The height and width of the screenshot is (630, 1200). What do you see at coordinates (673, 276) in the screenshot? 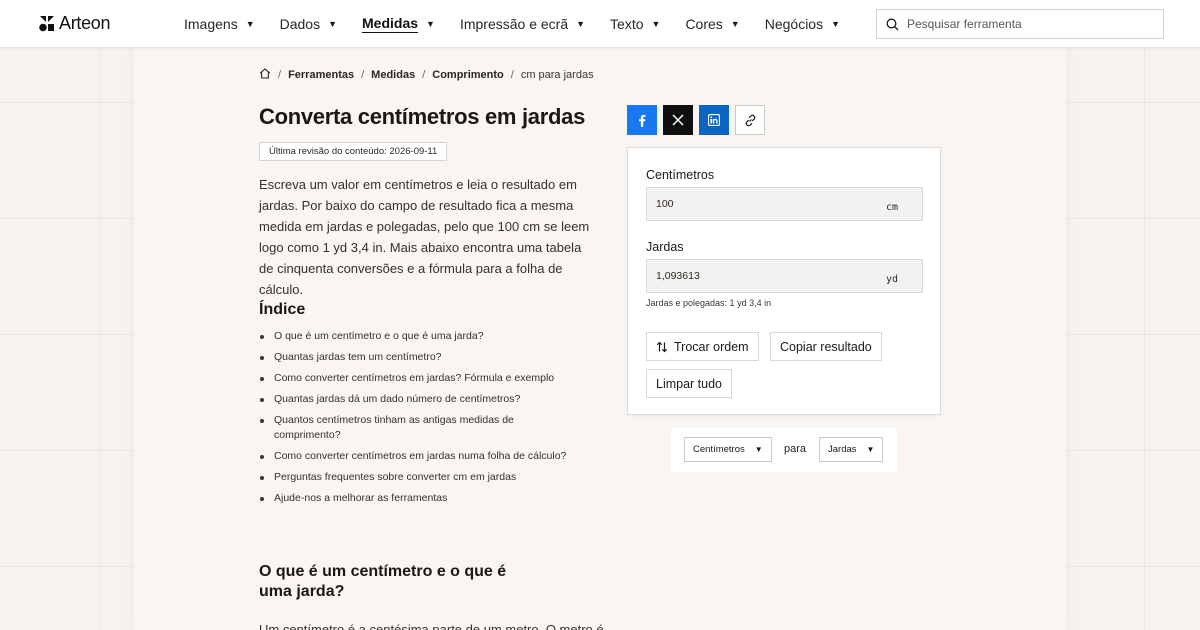
I see `yards-value: 1,093613` at bounding box center [673, 276].